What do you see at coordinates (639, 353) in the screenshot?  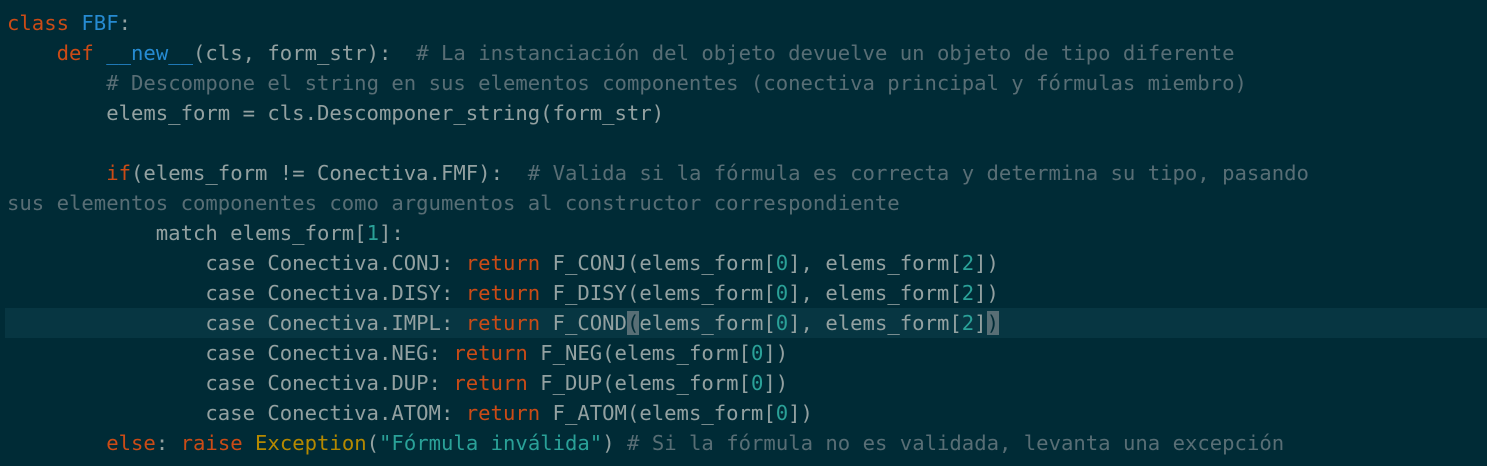 I see `code-text: F_NEG(elems_form[` at bounding box center [639, 353].